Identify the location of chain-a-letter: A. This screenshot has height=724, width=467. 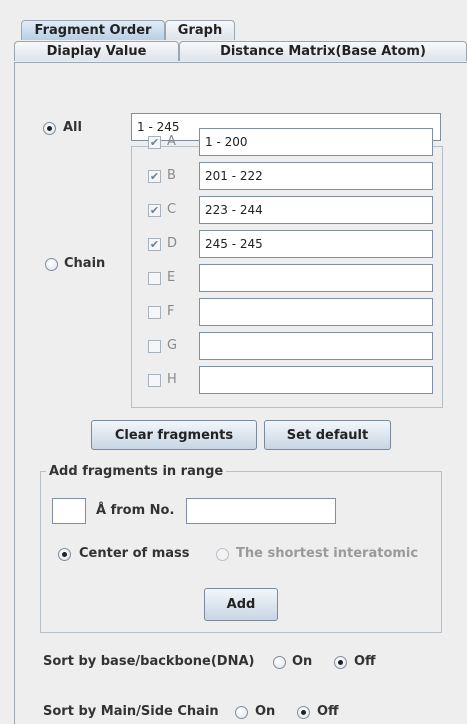
(171, 141).